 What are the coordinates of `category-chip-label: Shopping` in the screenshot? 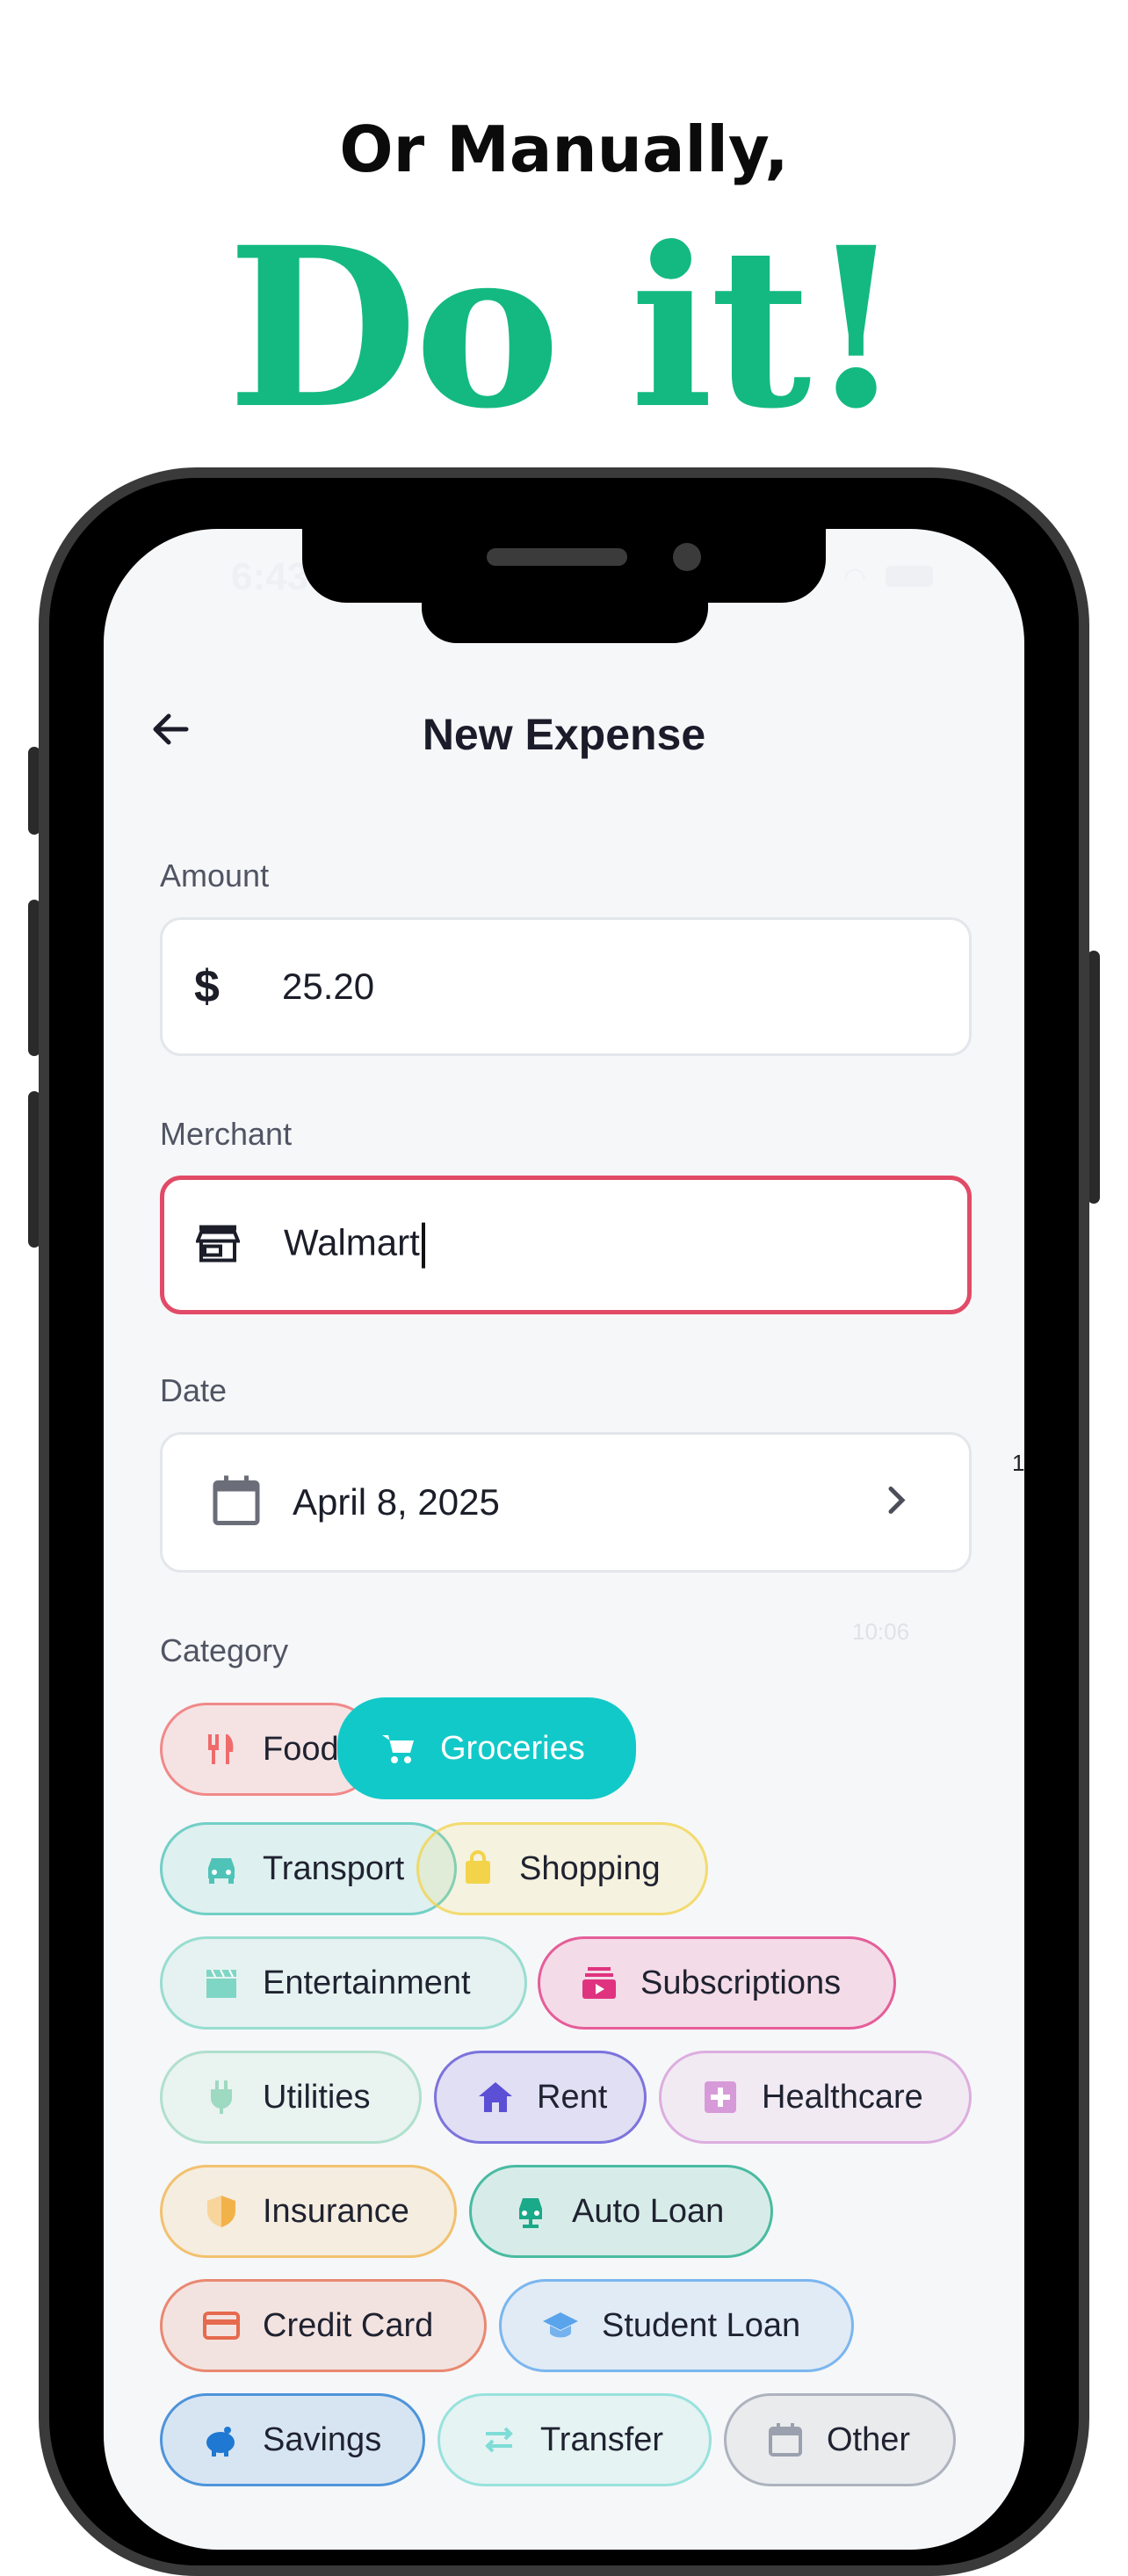 It's located at (590, 1868).